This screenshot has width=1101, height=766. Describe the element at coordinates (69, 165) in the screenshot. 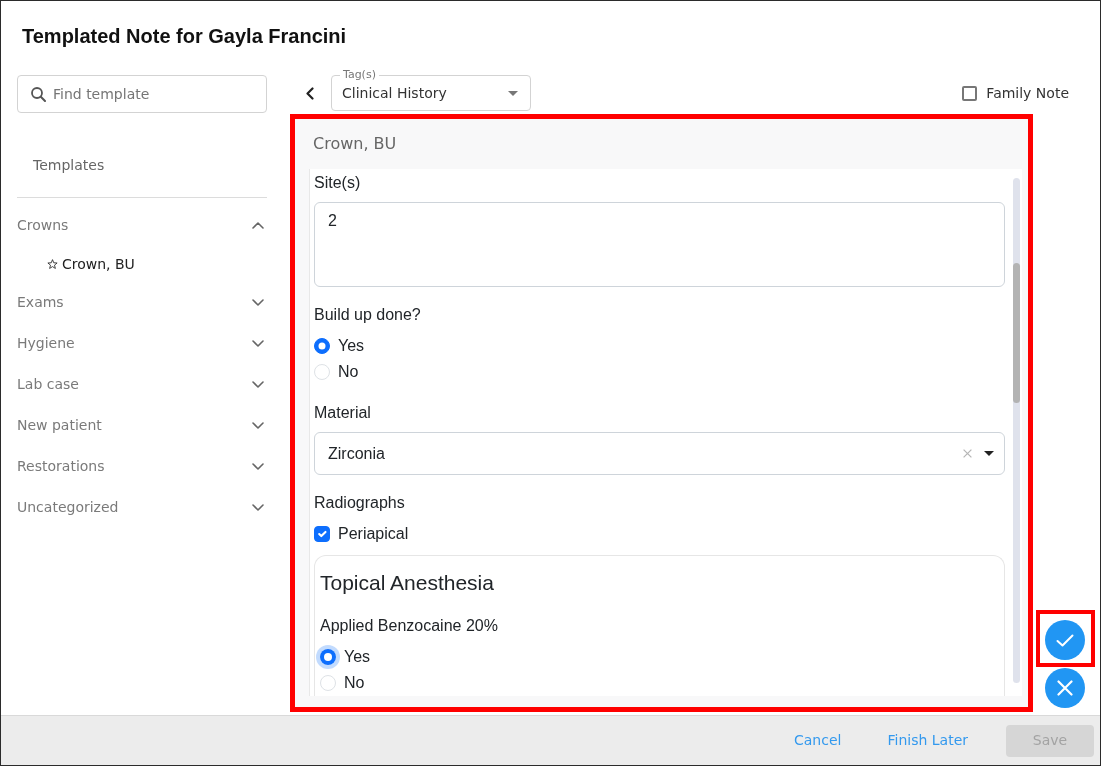

I see `sidebar-heading: Templates` at that location.